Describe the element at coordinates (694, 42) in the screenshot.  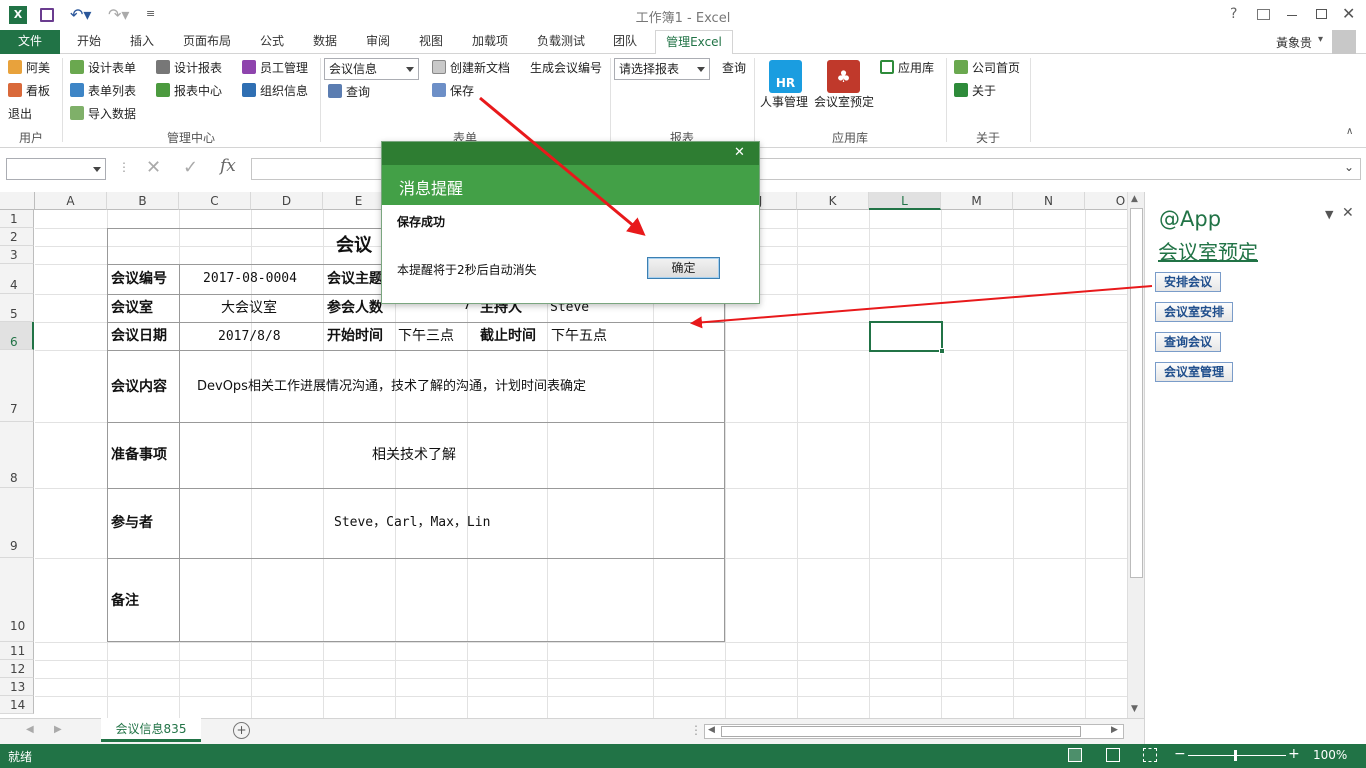
I see `tab-manage-excel: 管理Excel` at that location.